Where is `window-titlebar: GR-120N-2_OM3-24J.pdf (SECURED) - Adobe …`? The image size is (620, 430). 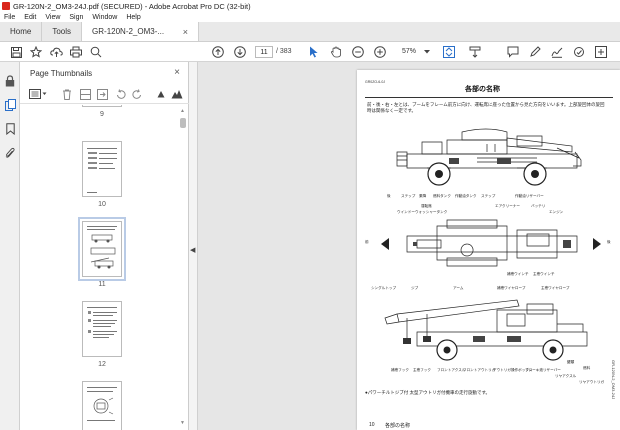
window-titlebar: GR-120N-2_OM3-24J.pdf (SECURED) - Adobe … is located at coordinates (310, 6).